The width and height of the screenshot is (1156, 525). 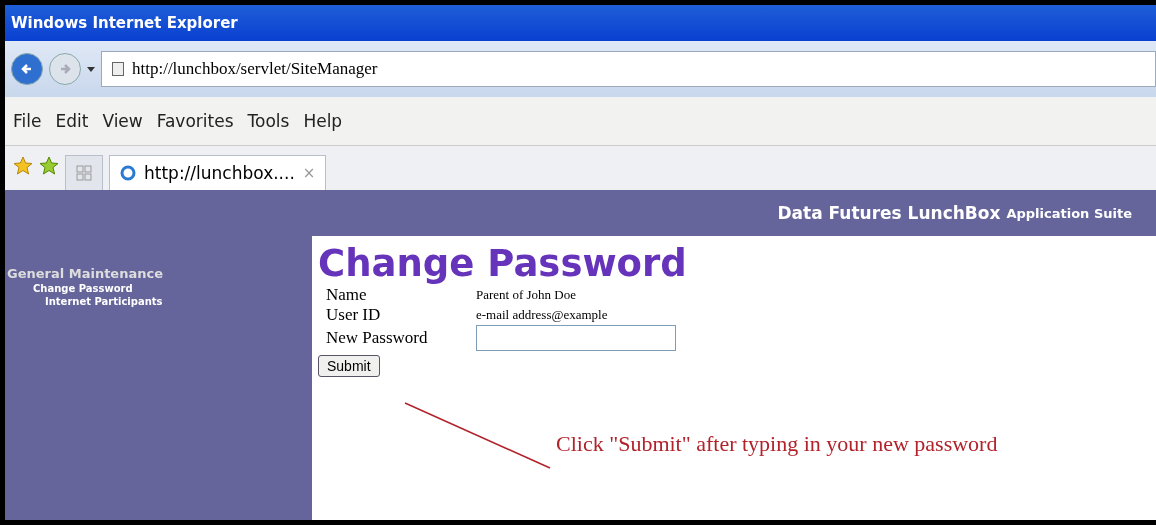 I want to click on brand-tagline: Application Suite, so click(x=1069, y=213).